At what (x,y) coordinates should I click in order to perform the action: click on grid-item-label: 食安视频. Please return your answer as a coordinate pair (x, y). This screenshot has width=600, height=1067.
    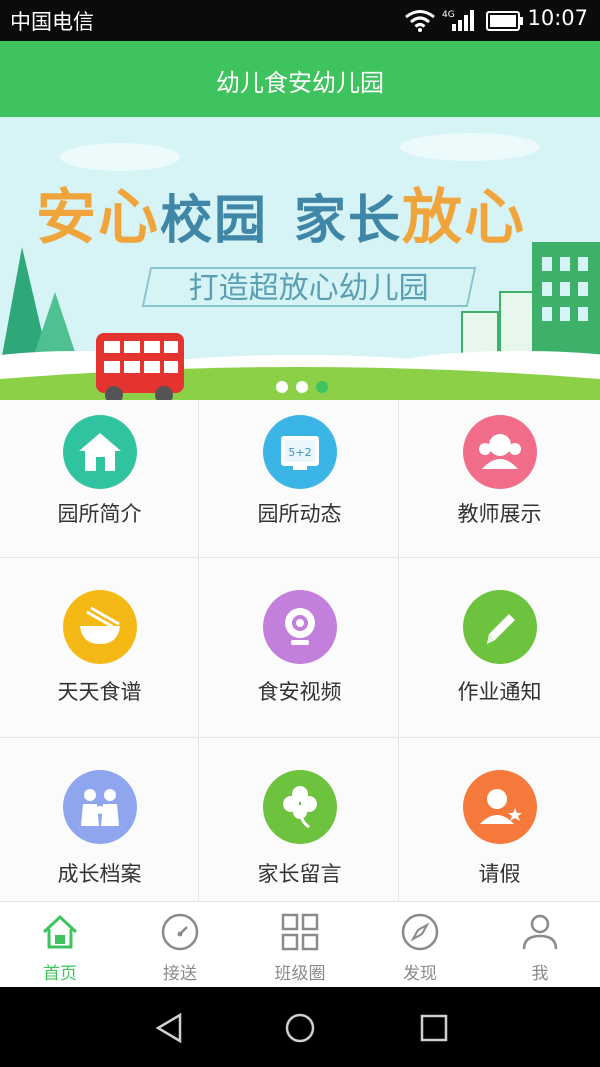
    Looking at the image, I should click on (299, 692).